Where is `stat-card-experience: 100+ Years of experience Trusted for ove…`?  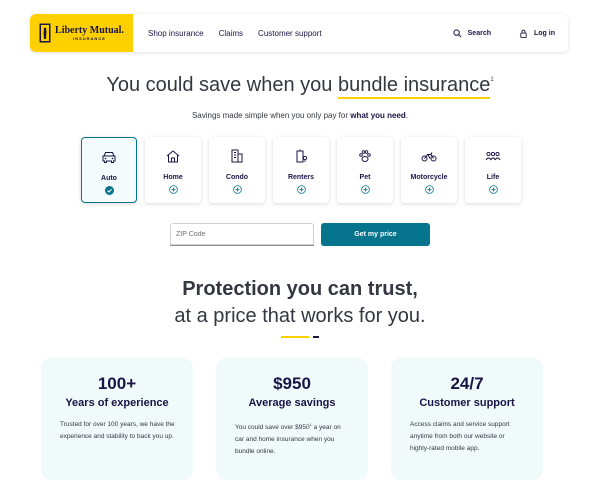
stat-card-experience: 100+ Years of experience Trusted for ove… is located at coordinates (117, 419).